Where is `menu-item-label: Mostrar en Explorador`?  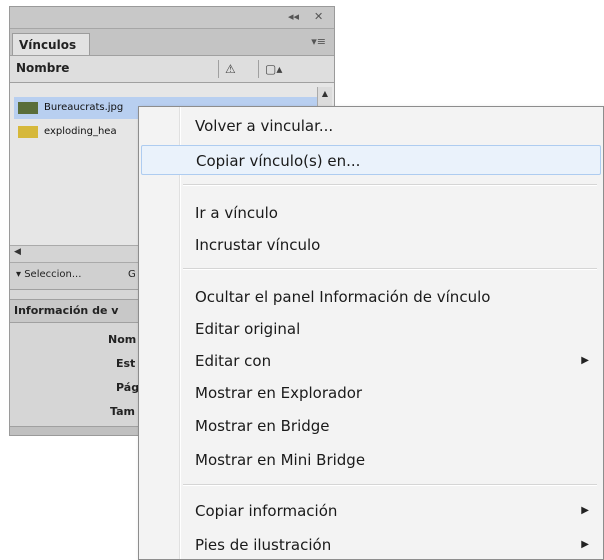 menu-item-label: Mostrar en Explorador is located at coordinates (279, 393).